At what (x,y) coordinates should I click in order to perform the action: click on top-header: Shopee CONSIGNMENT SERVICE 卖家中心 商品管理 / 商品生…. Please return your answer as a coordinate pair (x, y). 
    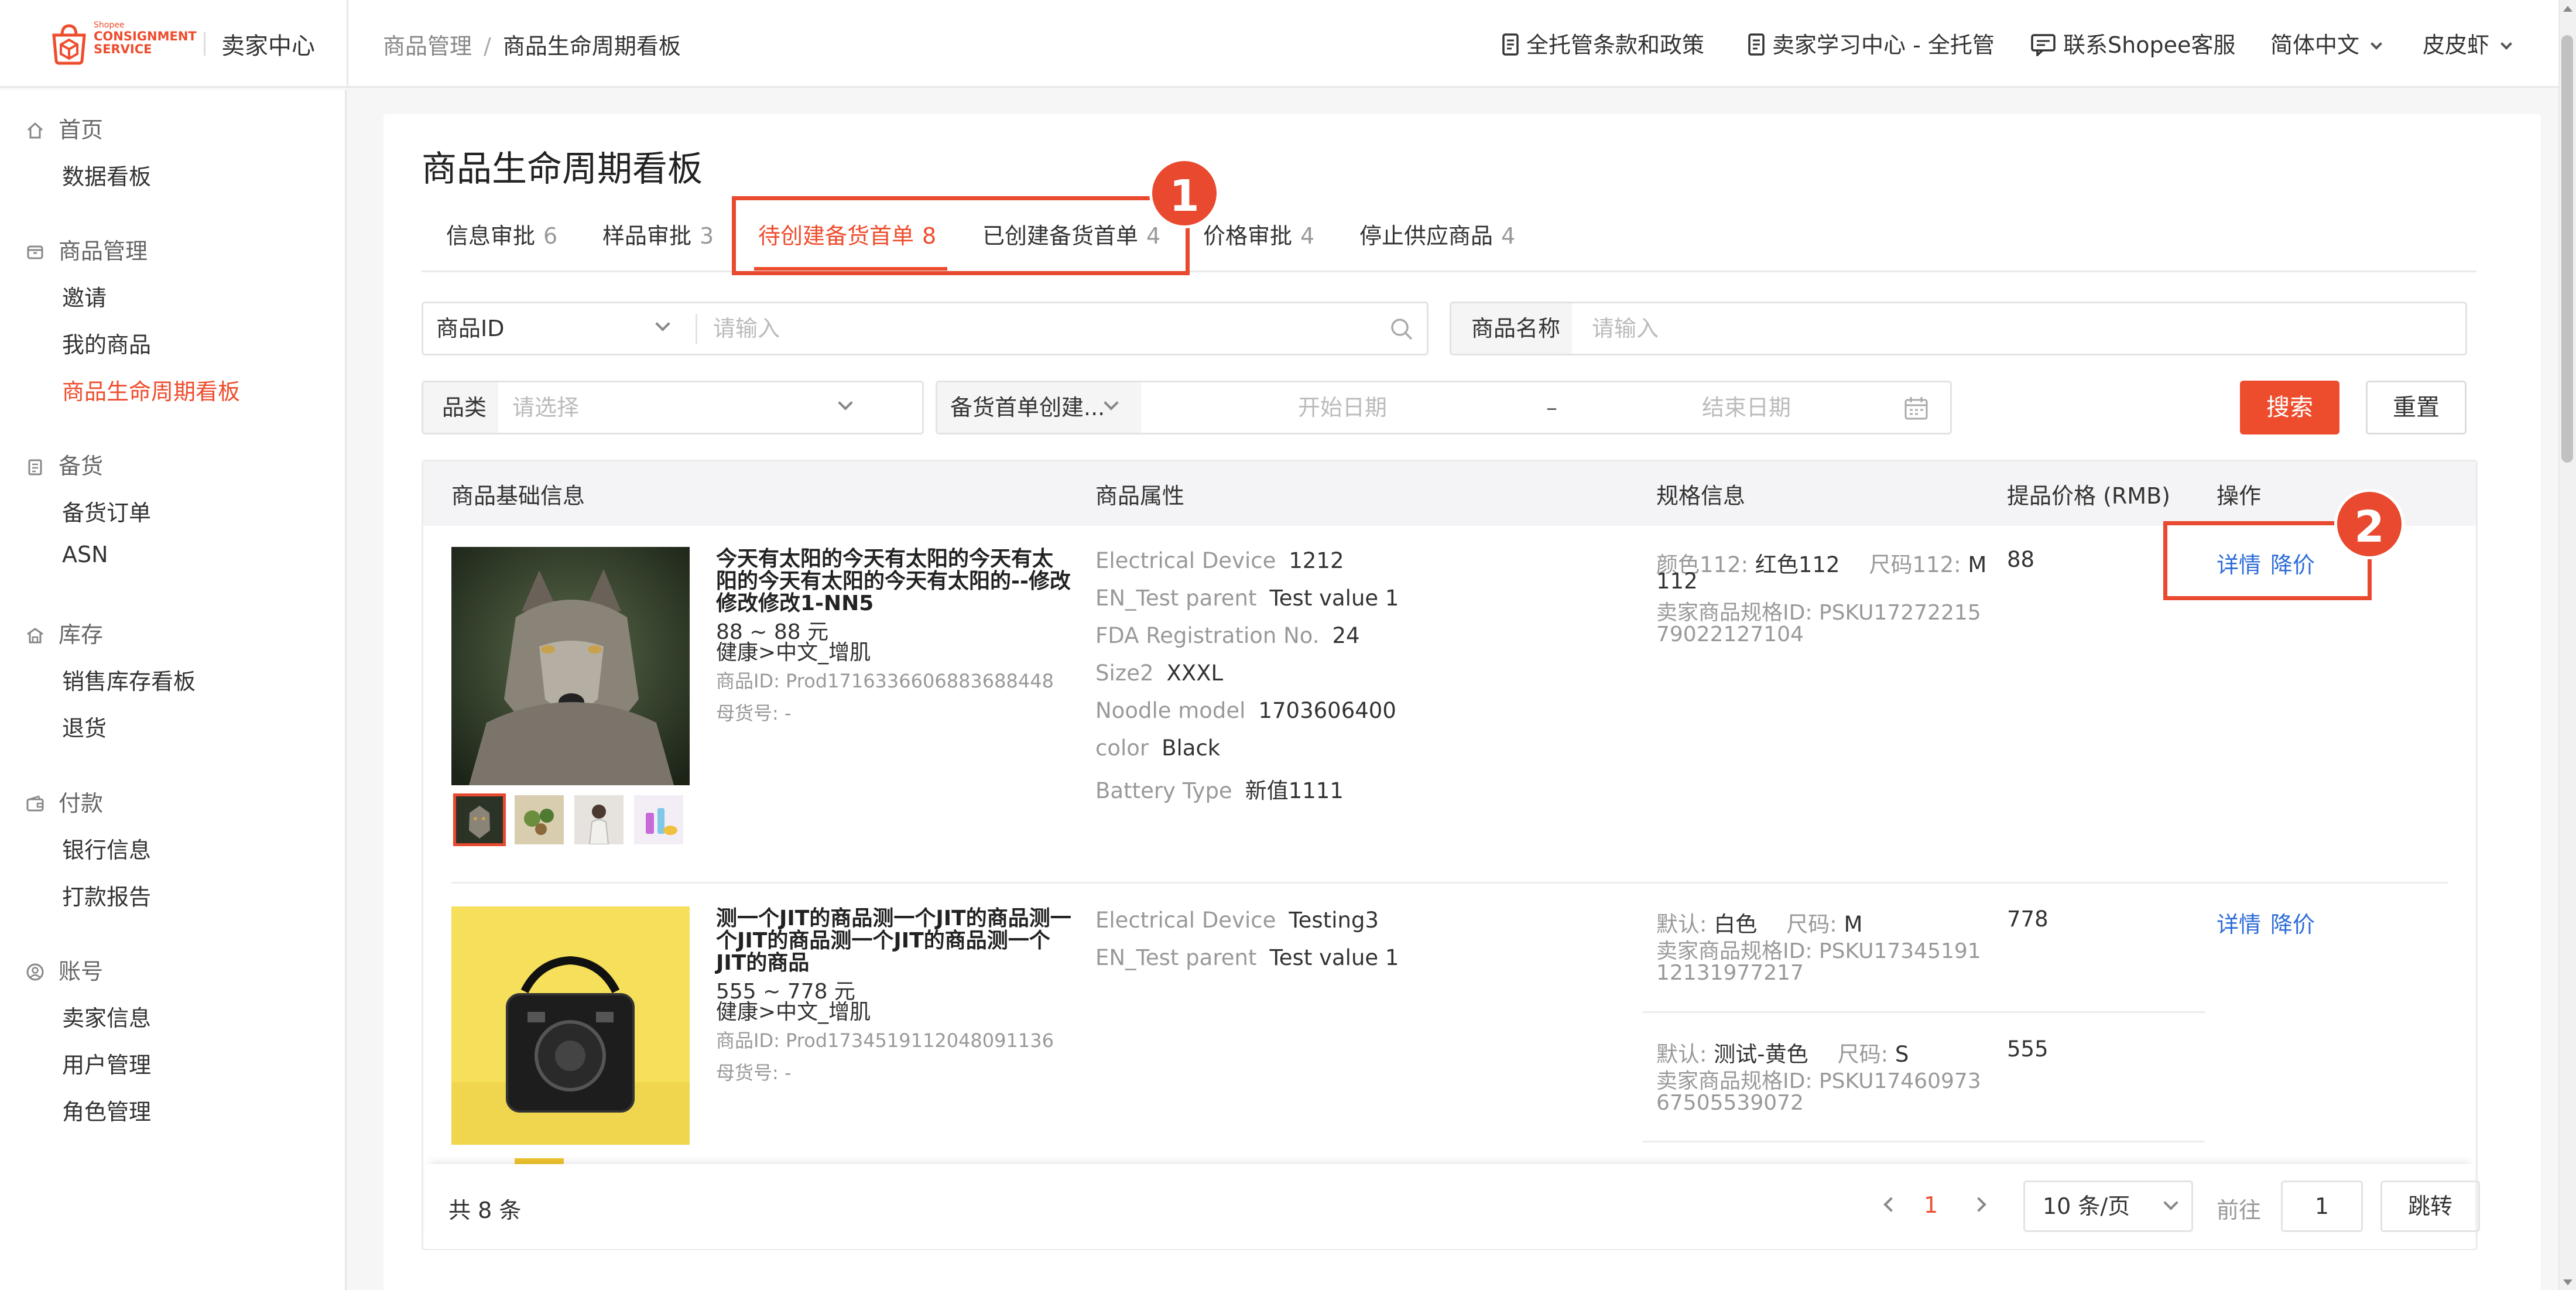
    Looking at the image, I should click on (1279, 44).